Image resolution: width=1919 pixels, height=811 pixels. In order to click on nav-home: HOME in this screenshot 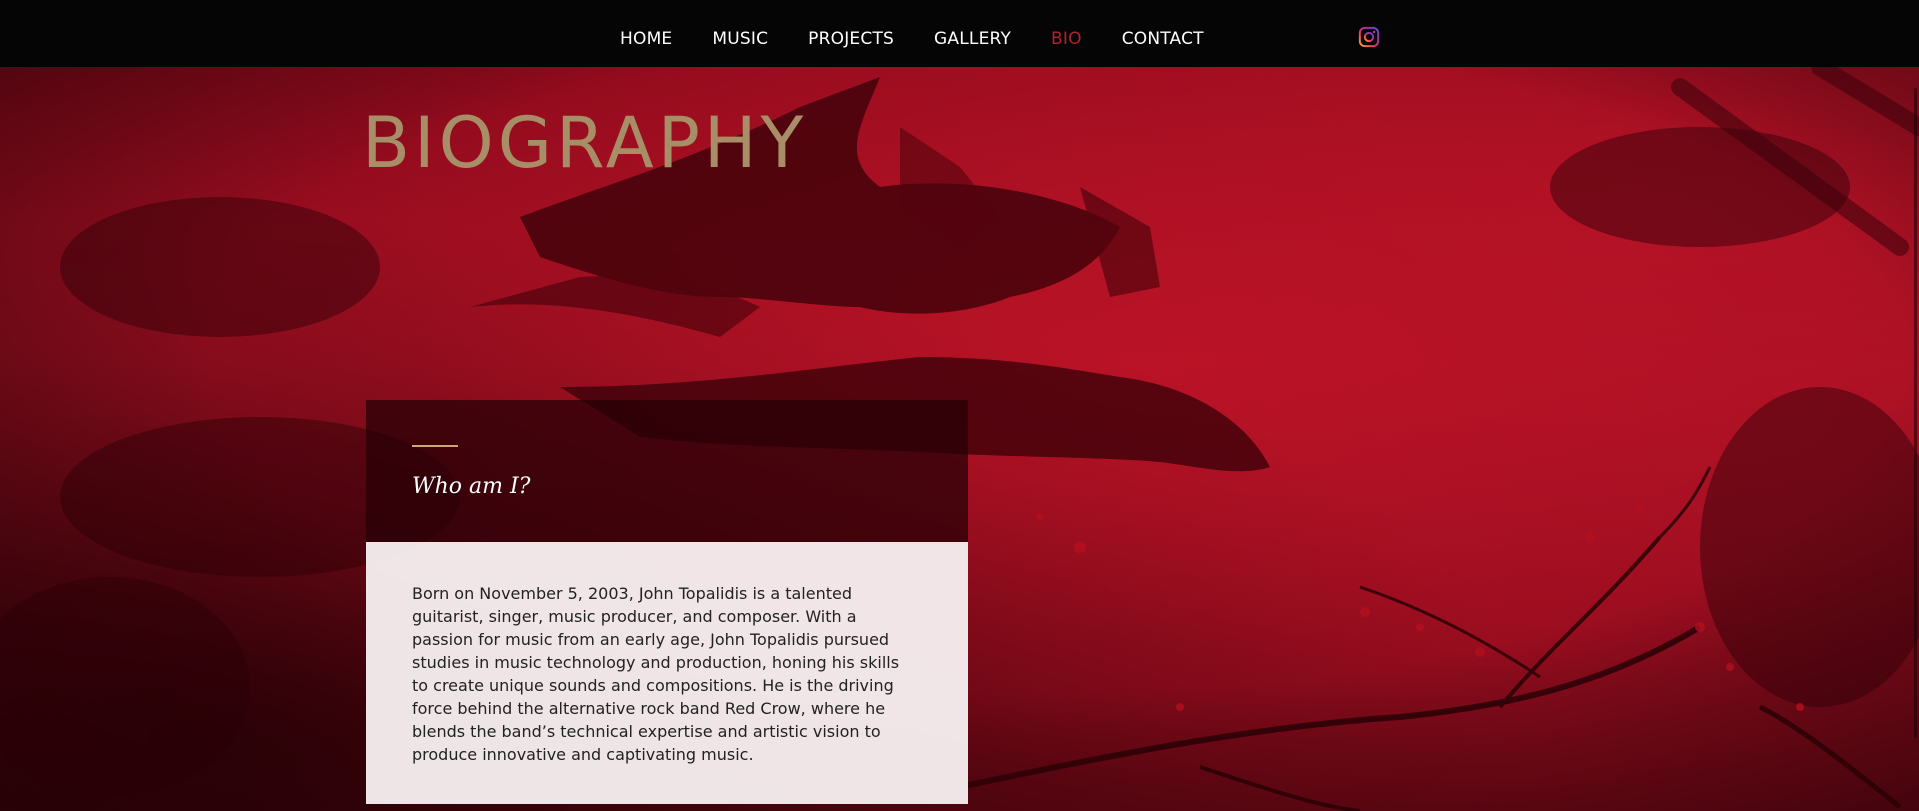, I will do `click(646, 39)`.